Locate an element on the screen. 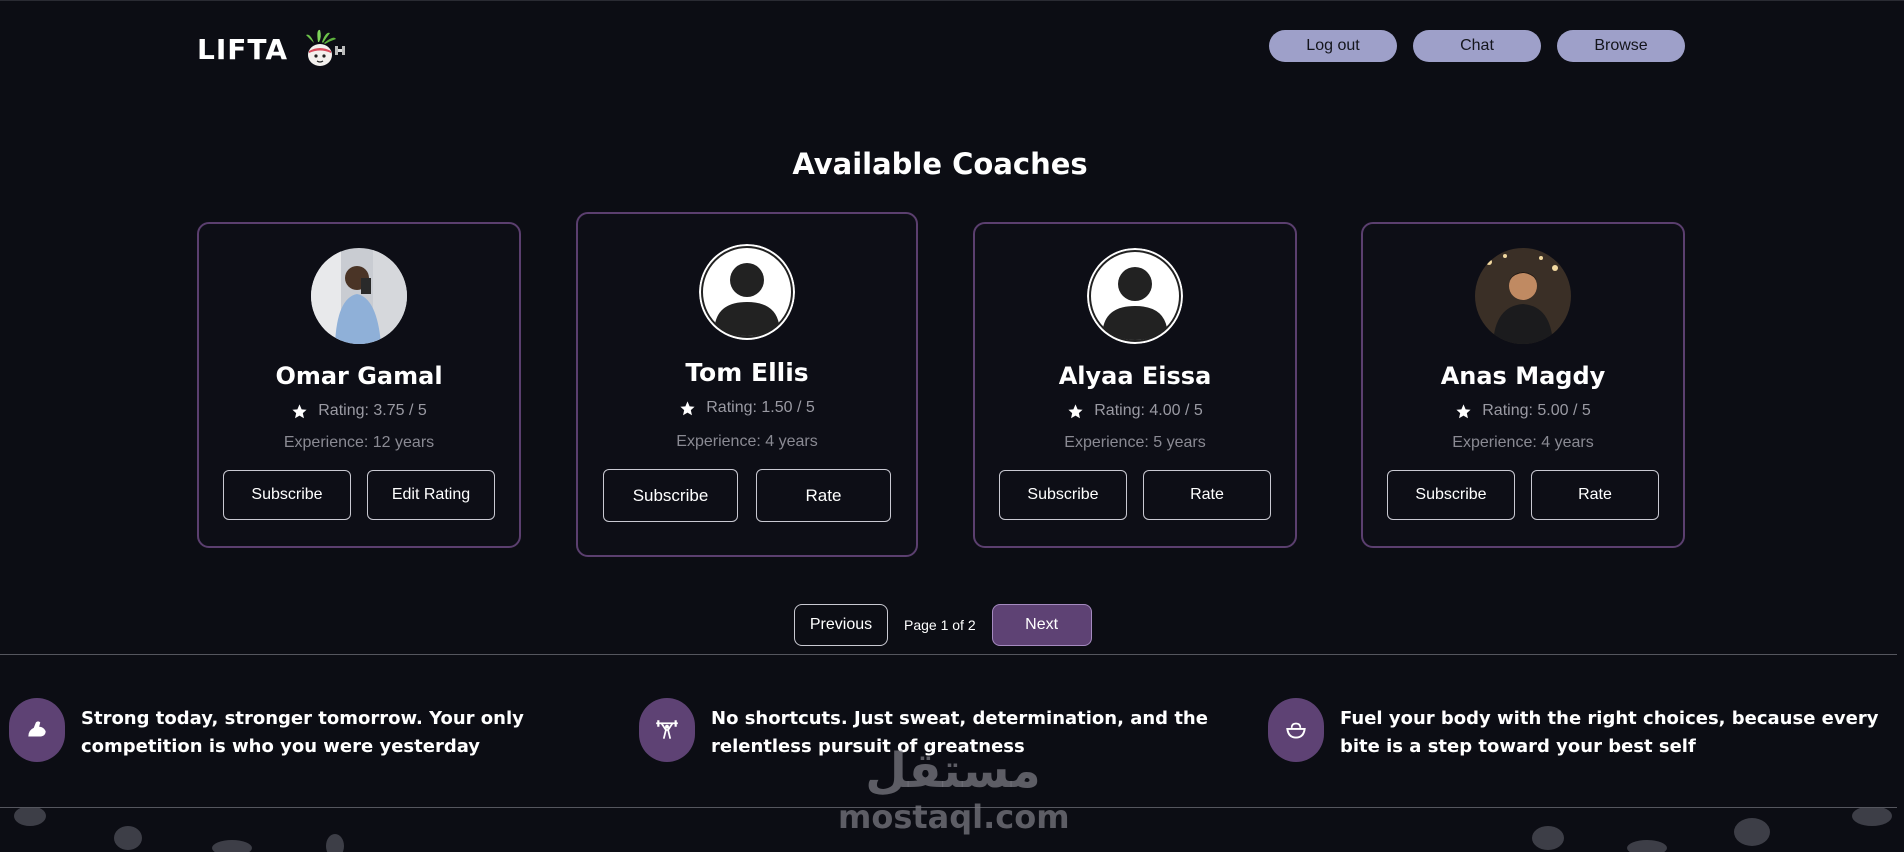 The image size is (1904, 852). card-actions: Subscribe Edit Rating is located at coordinates (359, 495).